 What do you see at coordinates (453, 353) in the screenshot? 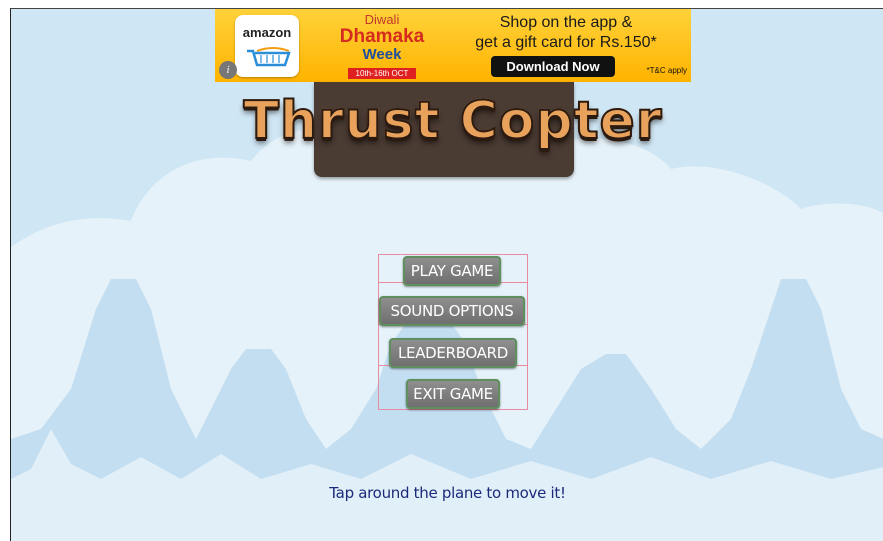
I see `leaderboard-button: LEADERBOARD` at bounding box center [453, 353].